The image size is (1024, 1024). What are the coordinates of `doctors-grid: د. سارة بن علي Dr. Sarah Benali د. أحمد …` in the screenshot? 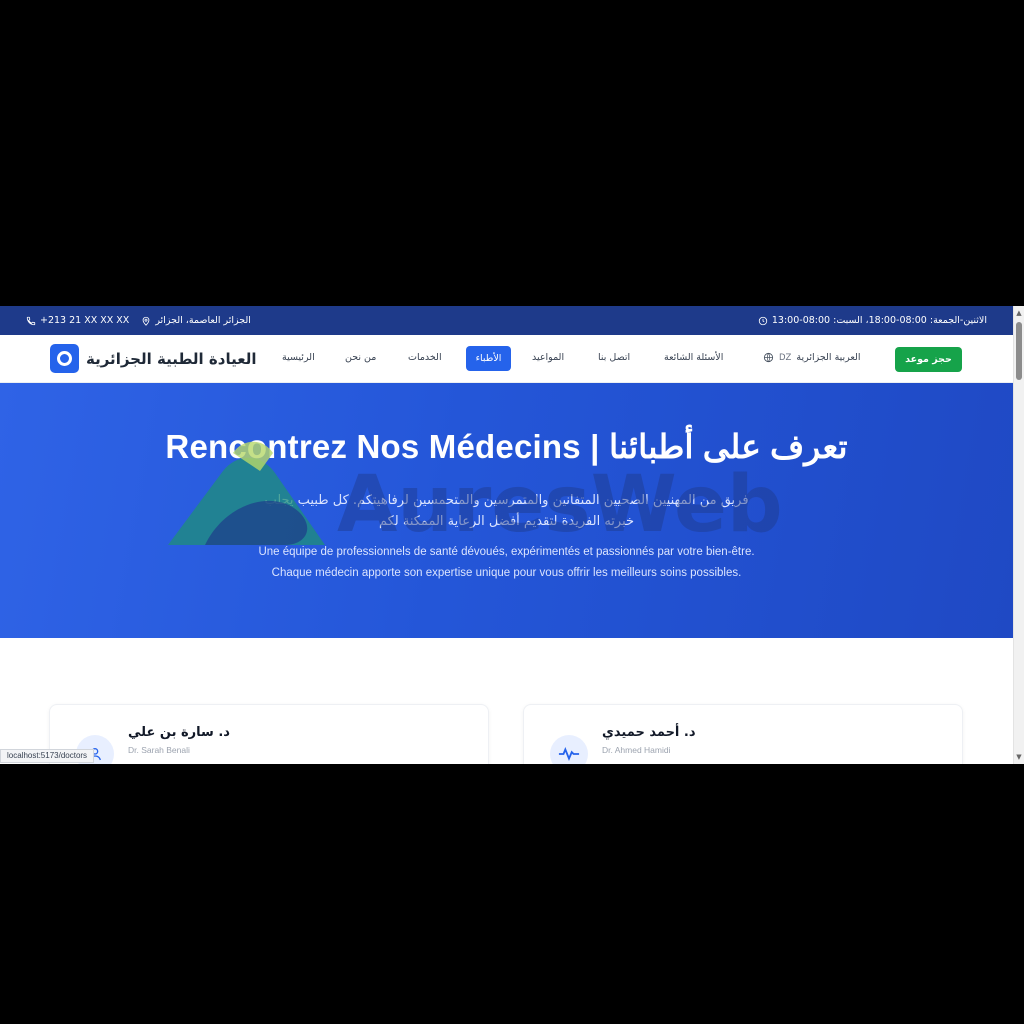 It's located at (506, 701).